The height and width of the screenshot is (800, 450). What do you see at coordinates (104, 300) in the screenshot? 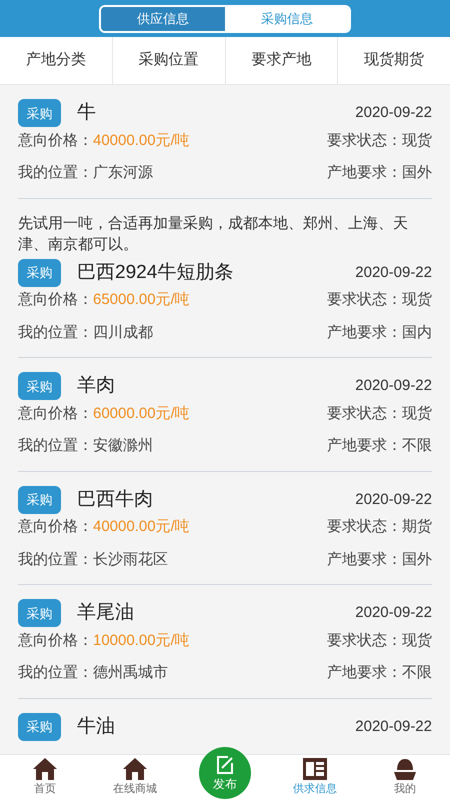
I see `price-text: 意向价格：65000.00元/吨` at bounding box center [104, 300].